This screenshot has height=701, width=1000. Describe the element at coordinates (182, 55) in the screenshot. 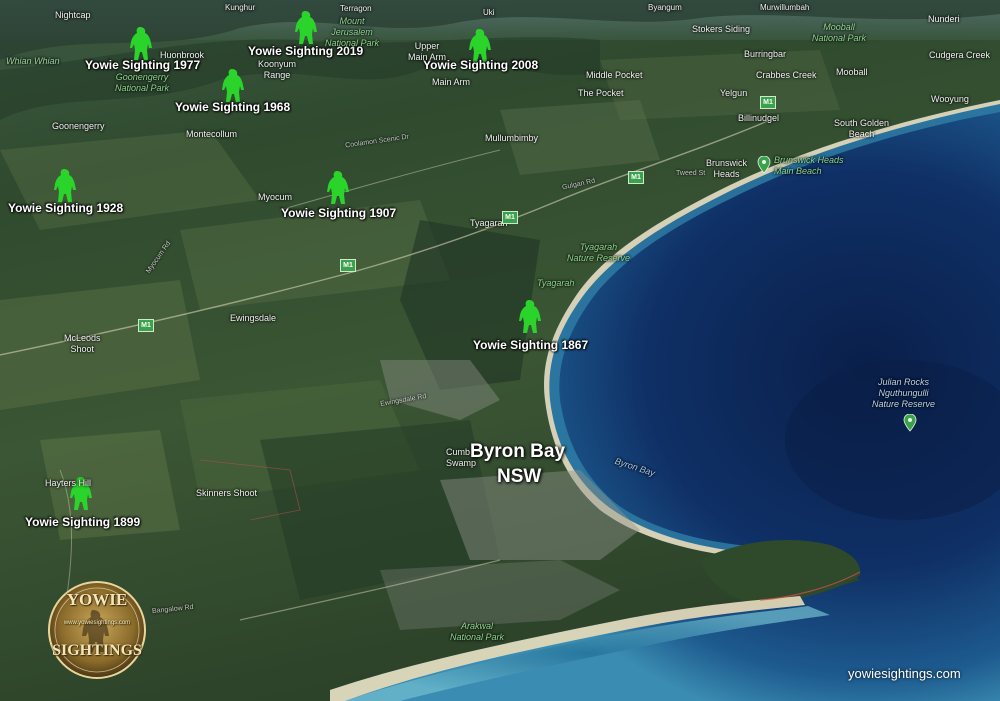

I see `place-huonbrook: Huonbrook` at that location.